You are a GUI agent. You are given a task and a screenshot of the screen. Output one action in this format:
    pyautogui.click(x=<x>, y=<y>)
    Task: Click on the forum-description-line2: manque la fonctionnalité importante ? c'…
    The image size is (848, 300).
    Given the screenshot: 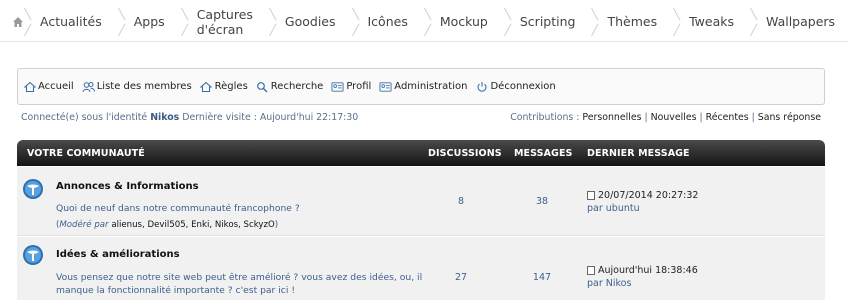 What is the action you would take?
    pyautogui.click(x=176, y=290)
    